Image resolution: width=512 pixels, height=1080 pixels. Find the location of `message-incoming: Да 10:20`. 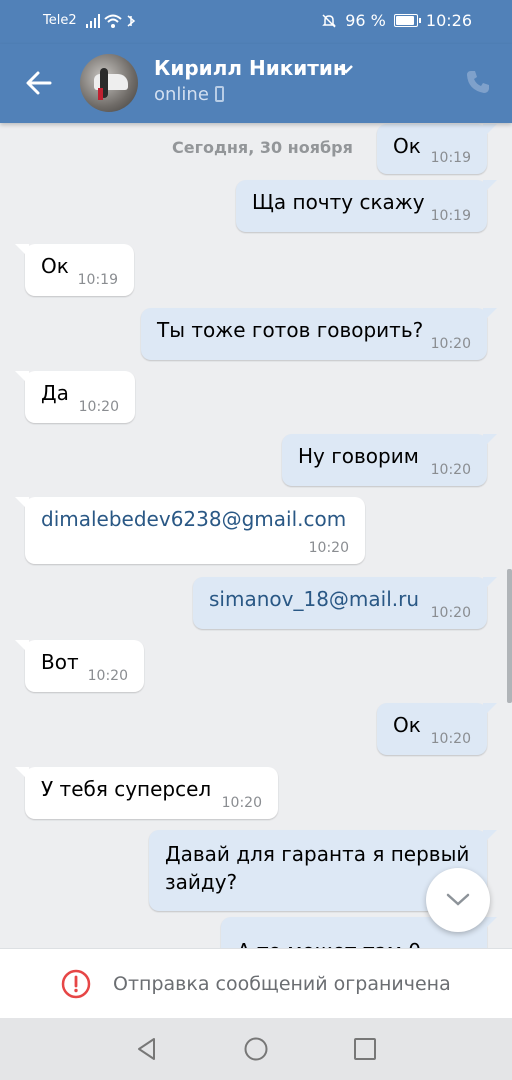

message-incoming: Да 10:20 is located at coordinates (75, 397).